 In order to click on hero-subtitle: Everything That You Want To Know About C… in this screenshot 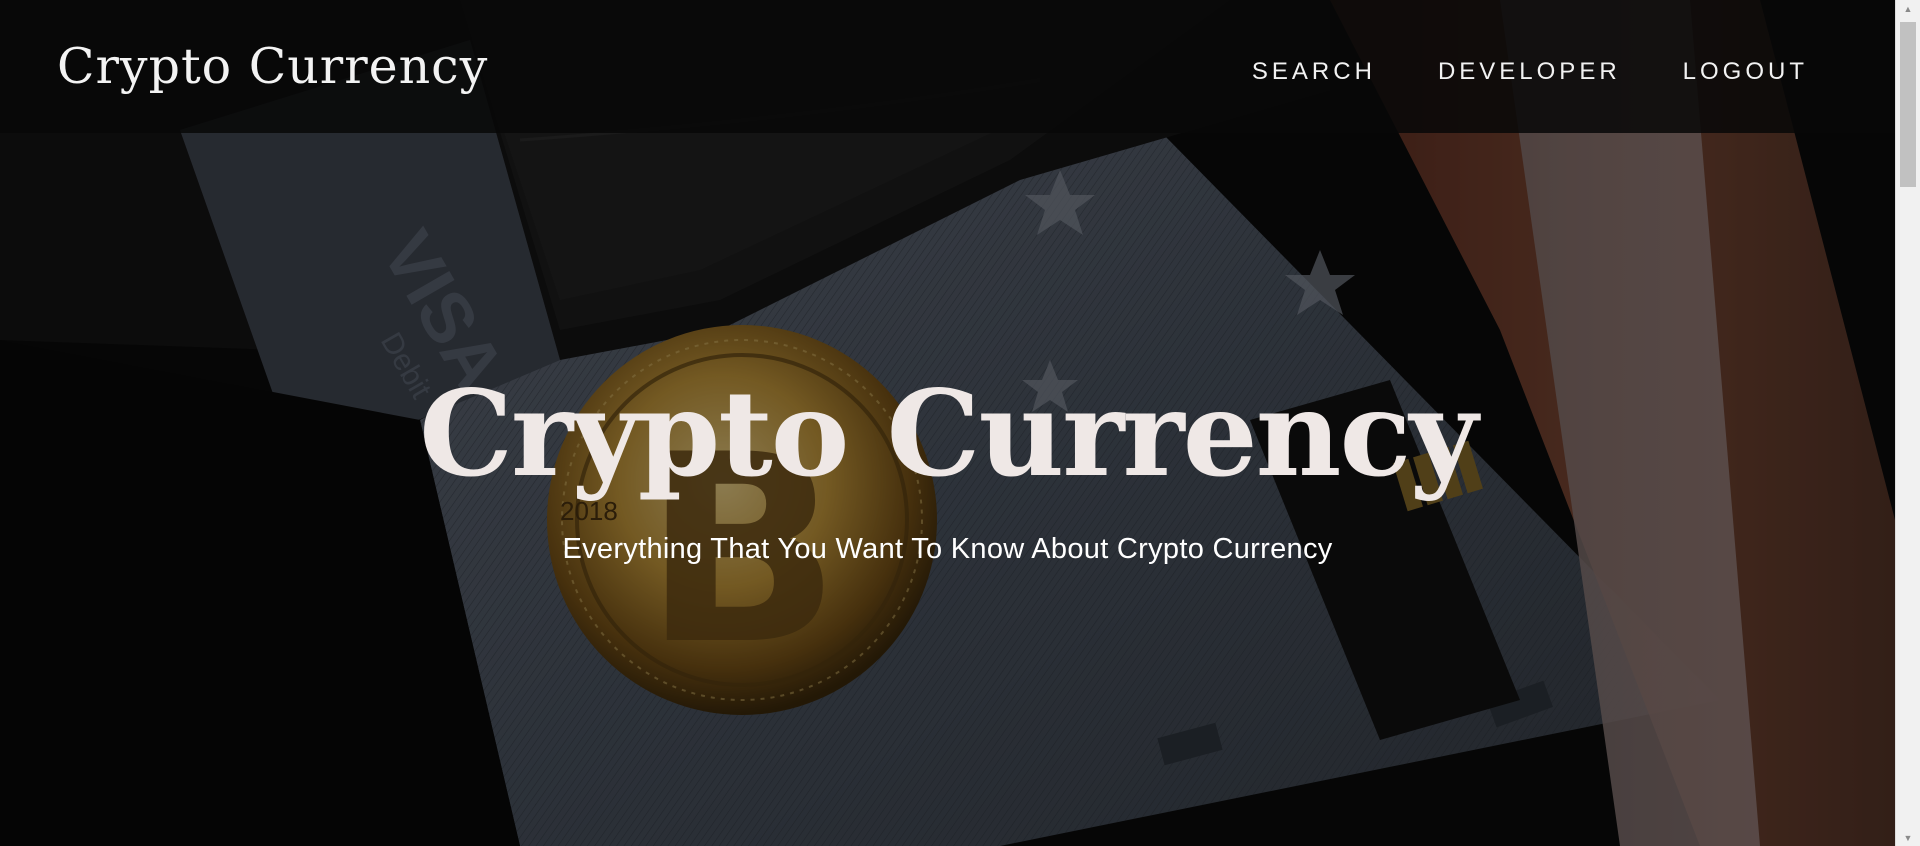, I will do `click(947, 549)`.